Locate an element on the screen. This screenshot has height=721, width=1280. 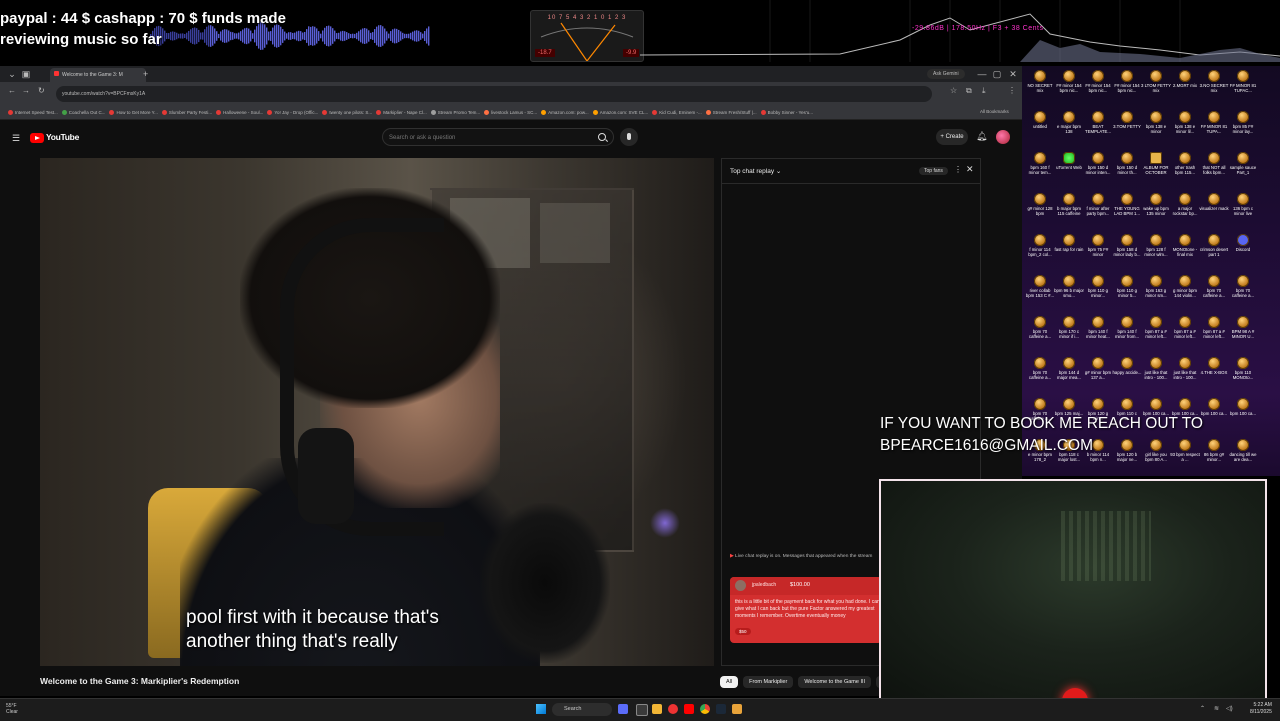
close-window-icon: ✕ is located at coordinates (1013, 74).